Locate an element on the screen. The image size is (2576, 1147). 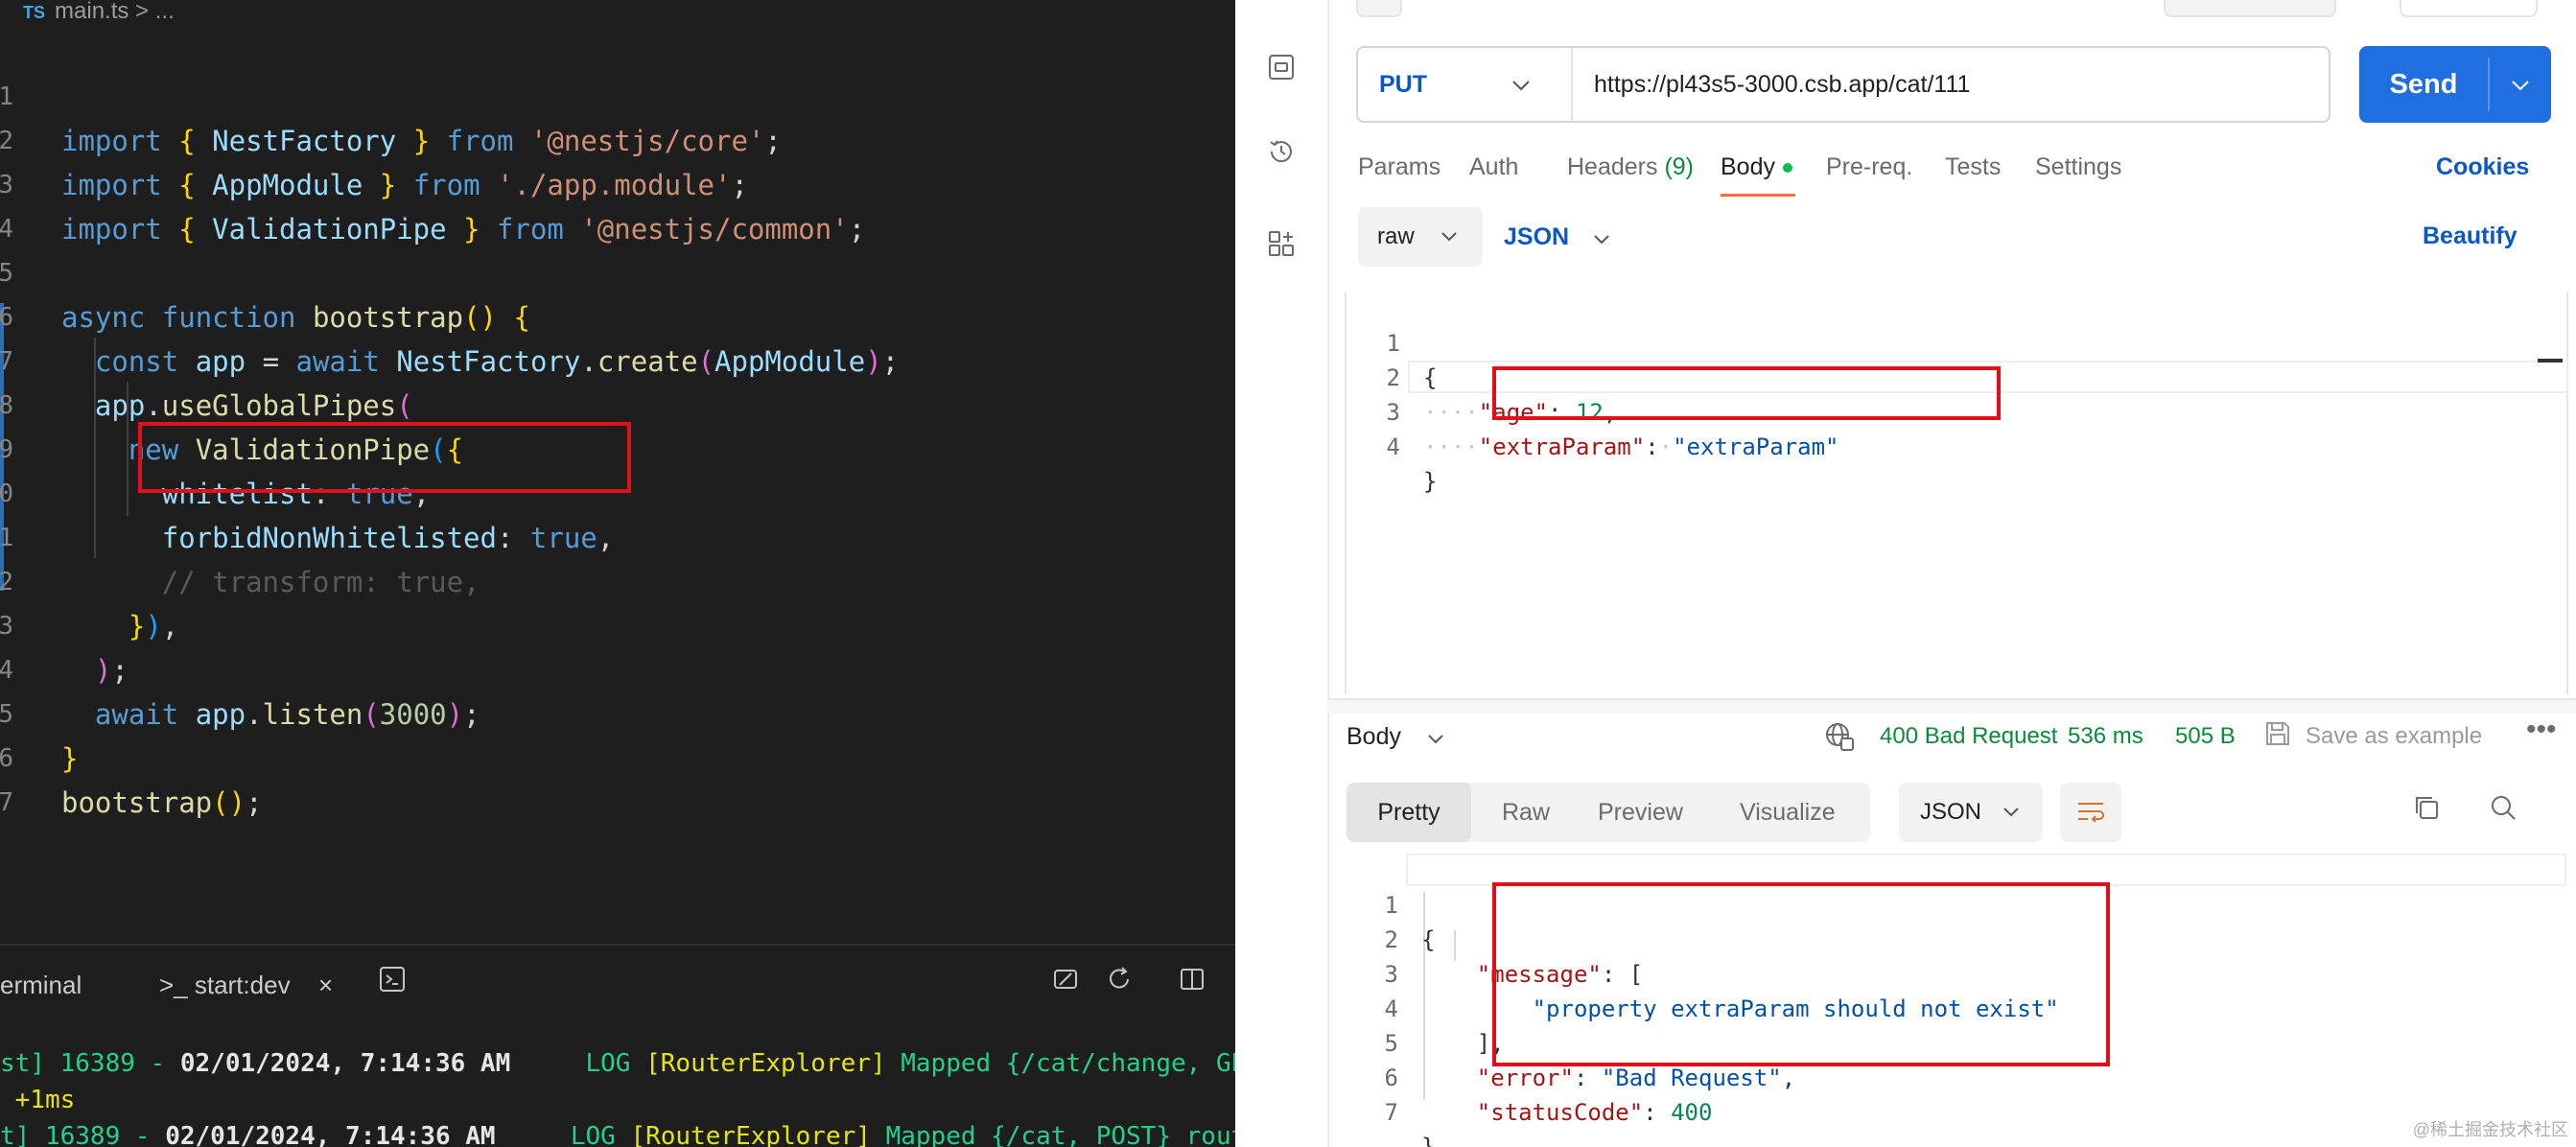
line-number: 4 is located at coordinates (1393, 446).